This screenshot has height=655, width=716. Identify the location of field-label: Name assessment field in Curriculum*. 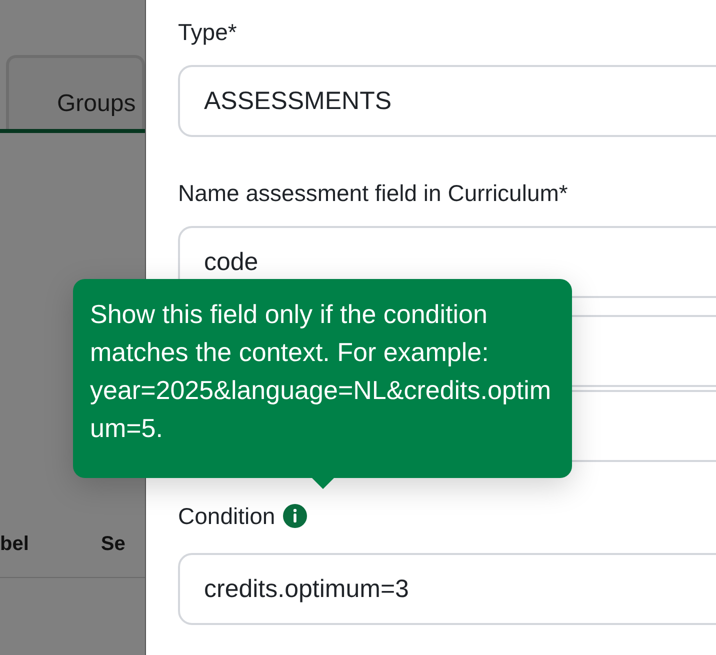
(373, 193).